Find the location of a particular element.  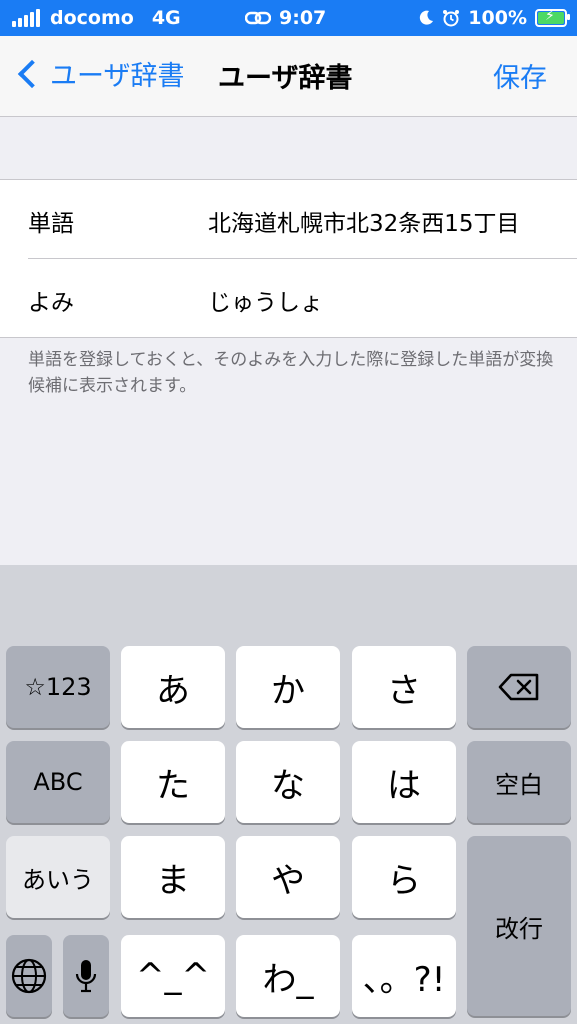

key-ma: ま is located at coordinates (173, 877).